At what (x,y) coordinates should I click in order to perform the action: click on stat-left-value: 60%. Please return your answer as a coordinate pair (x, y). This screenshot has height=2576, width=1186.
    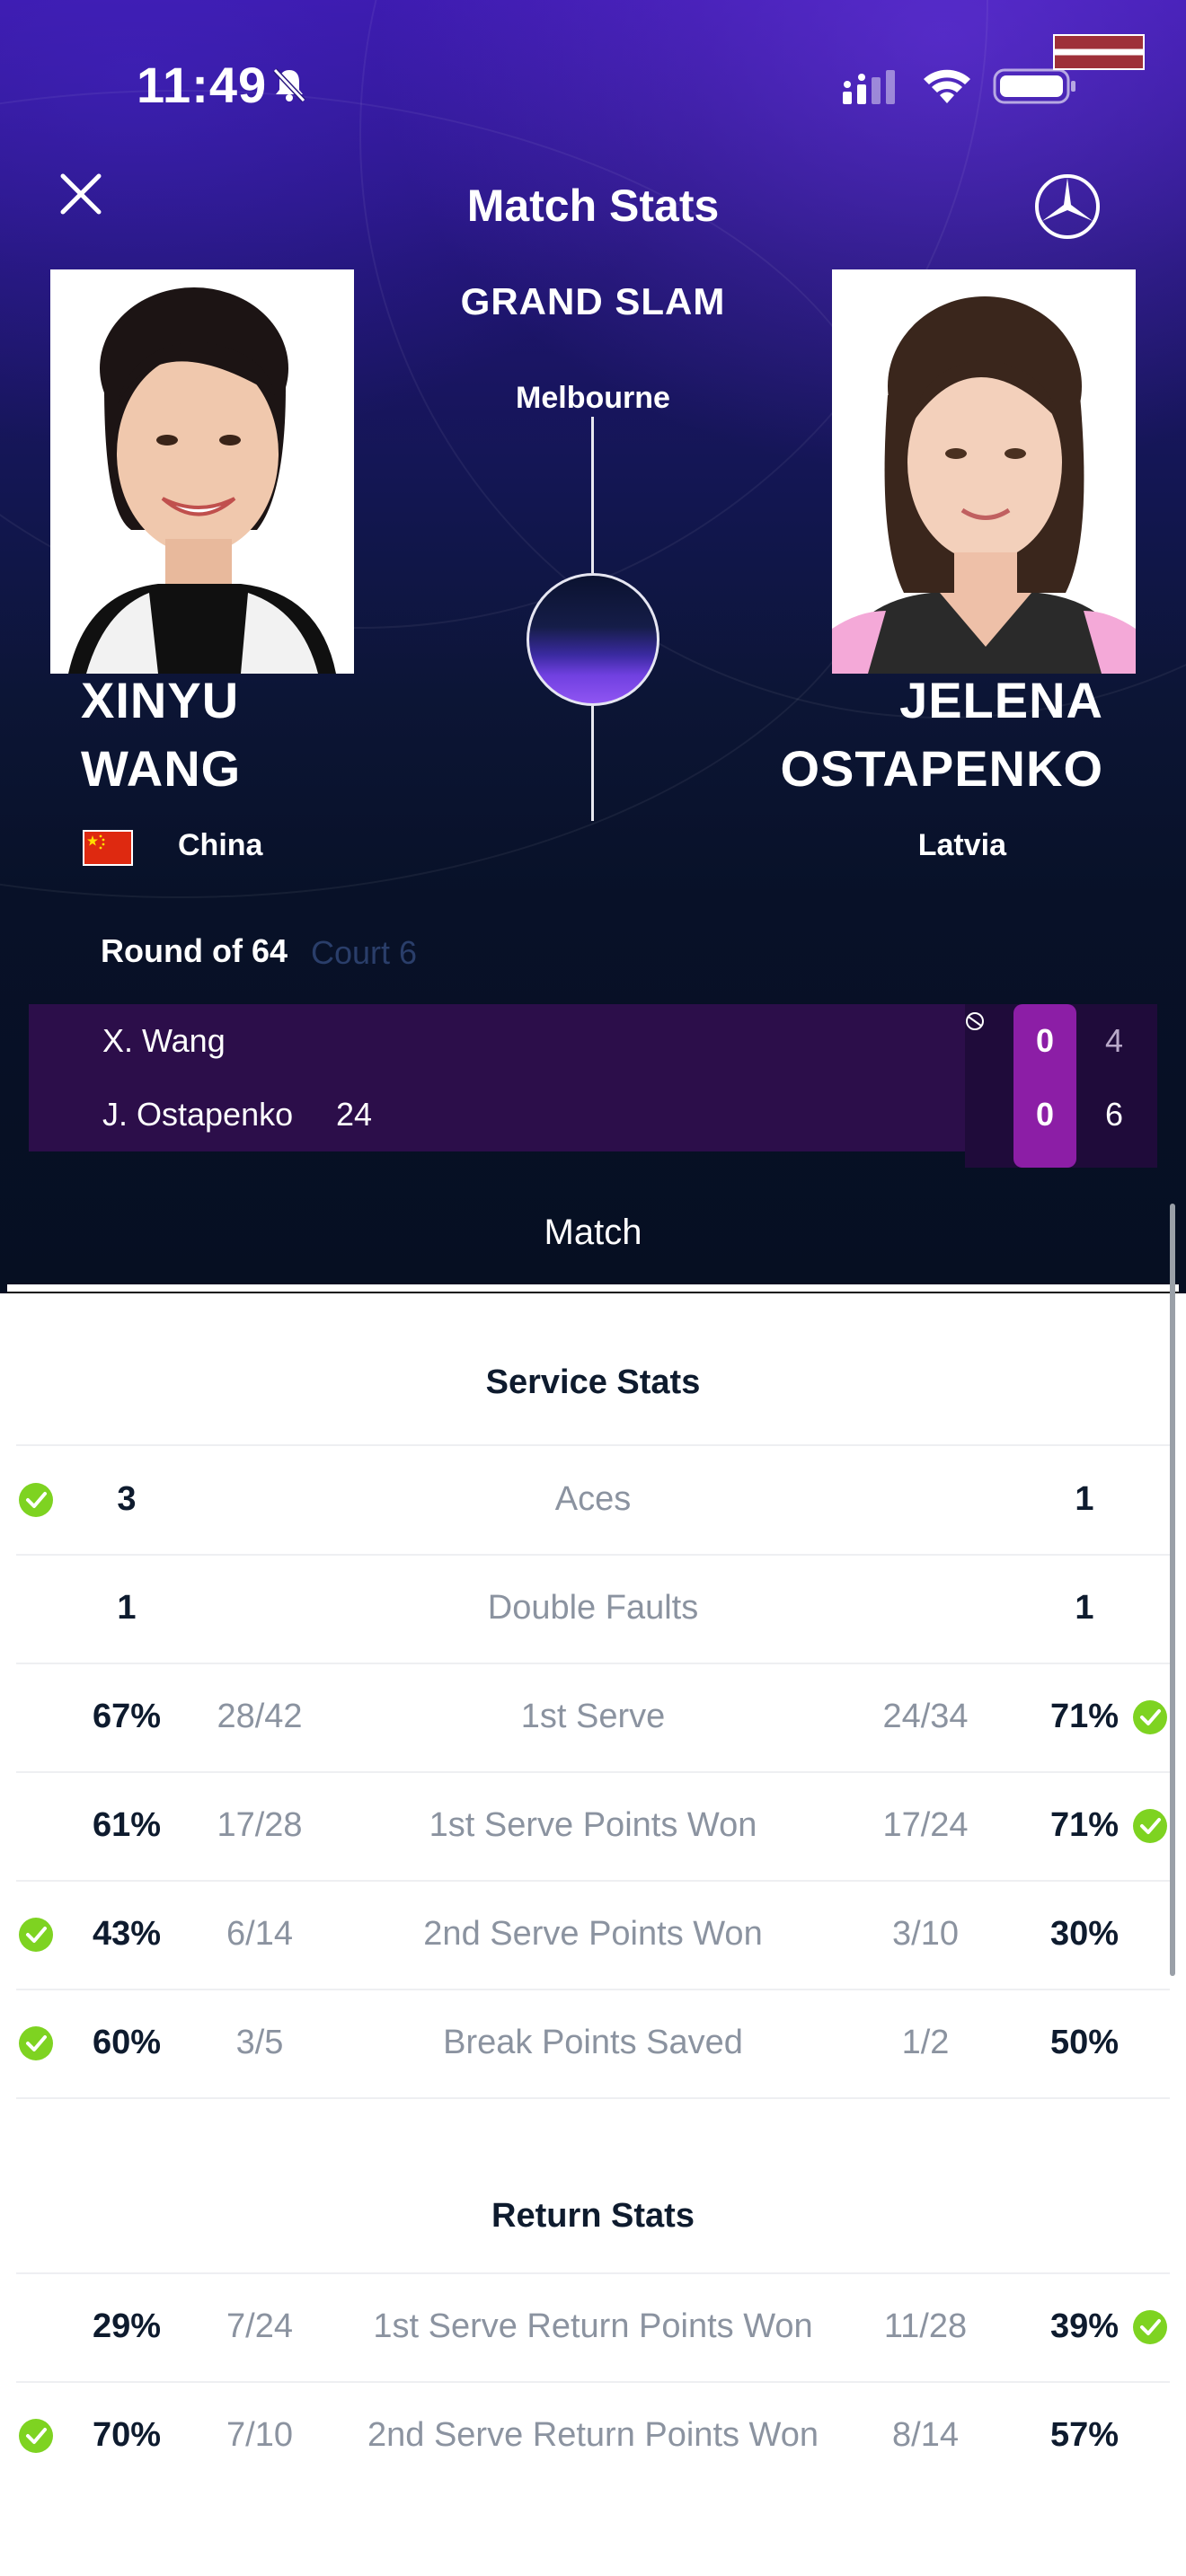
    Looking at the image, I should click on (127, 2042).